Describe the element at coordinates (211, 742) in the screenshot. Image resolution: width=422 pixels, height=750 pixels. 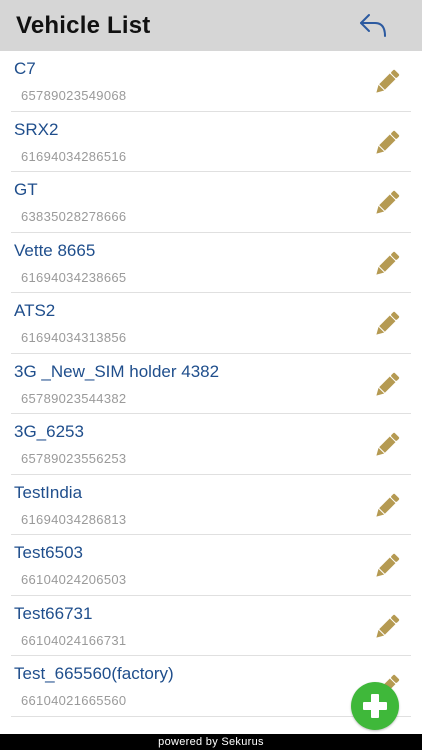
I see `footer: powered by Sekurus` at that location.